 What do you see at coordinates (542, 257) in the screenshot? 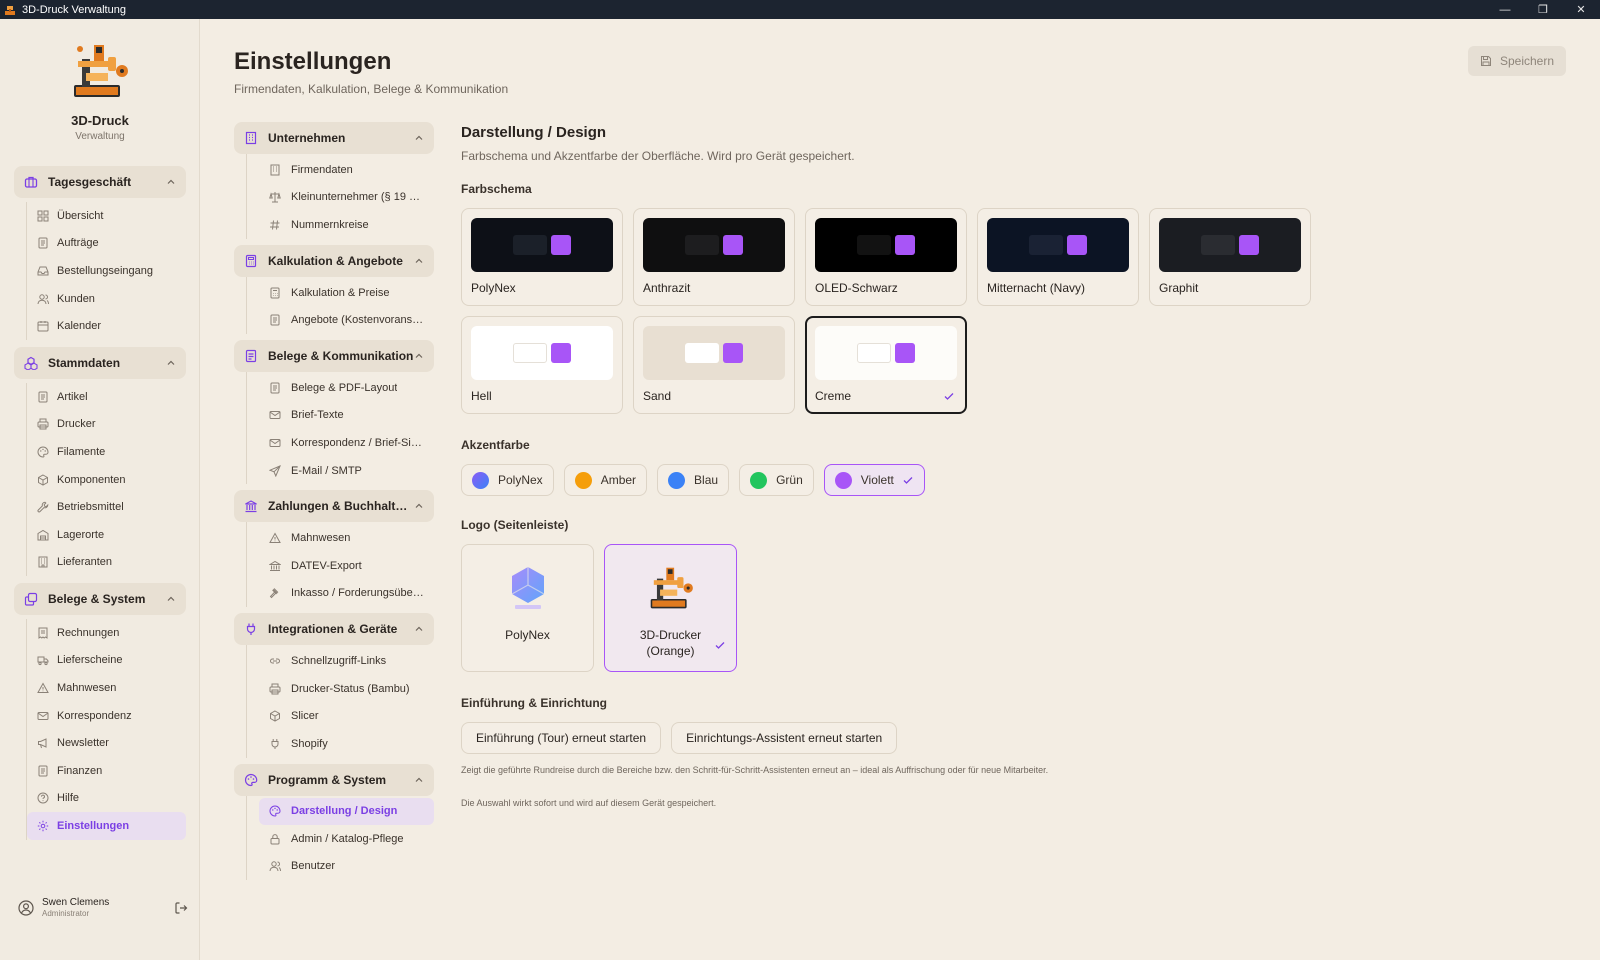
I see `scheme-card: PolyNex` at bounding box center [542, 257].